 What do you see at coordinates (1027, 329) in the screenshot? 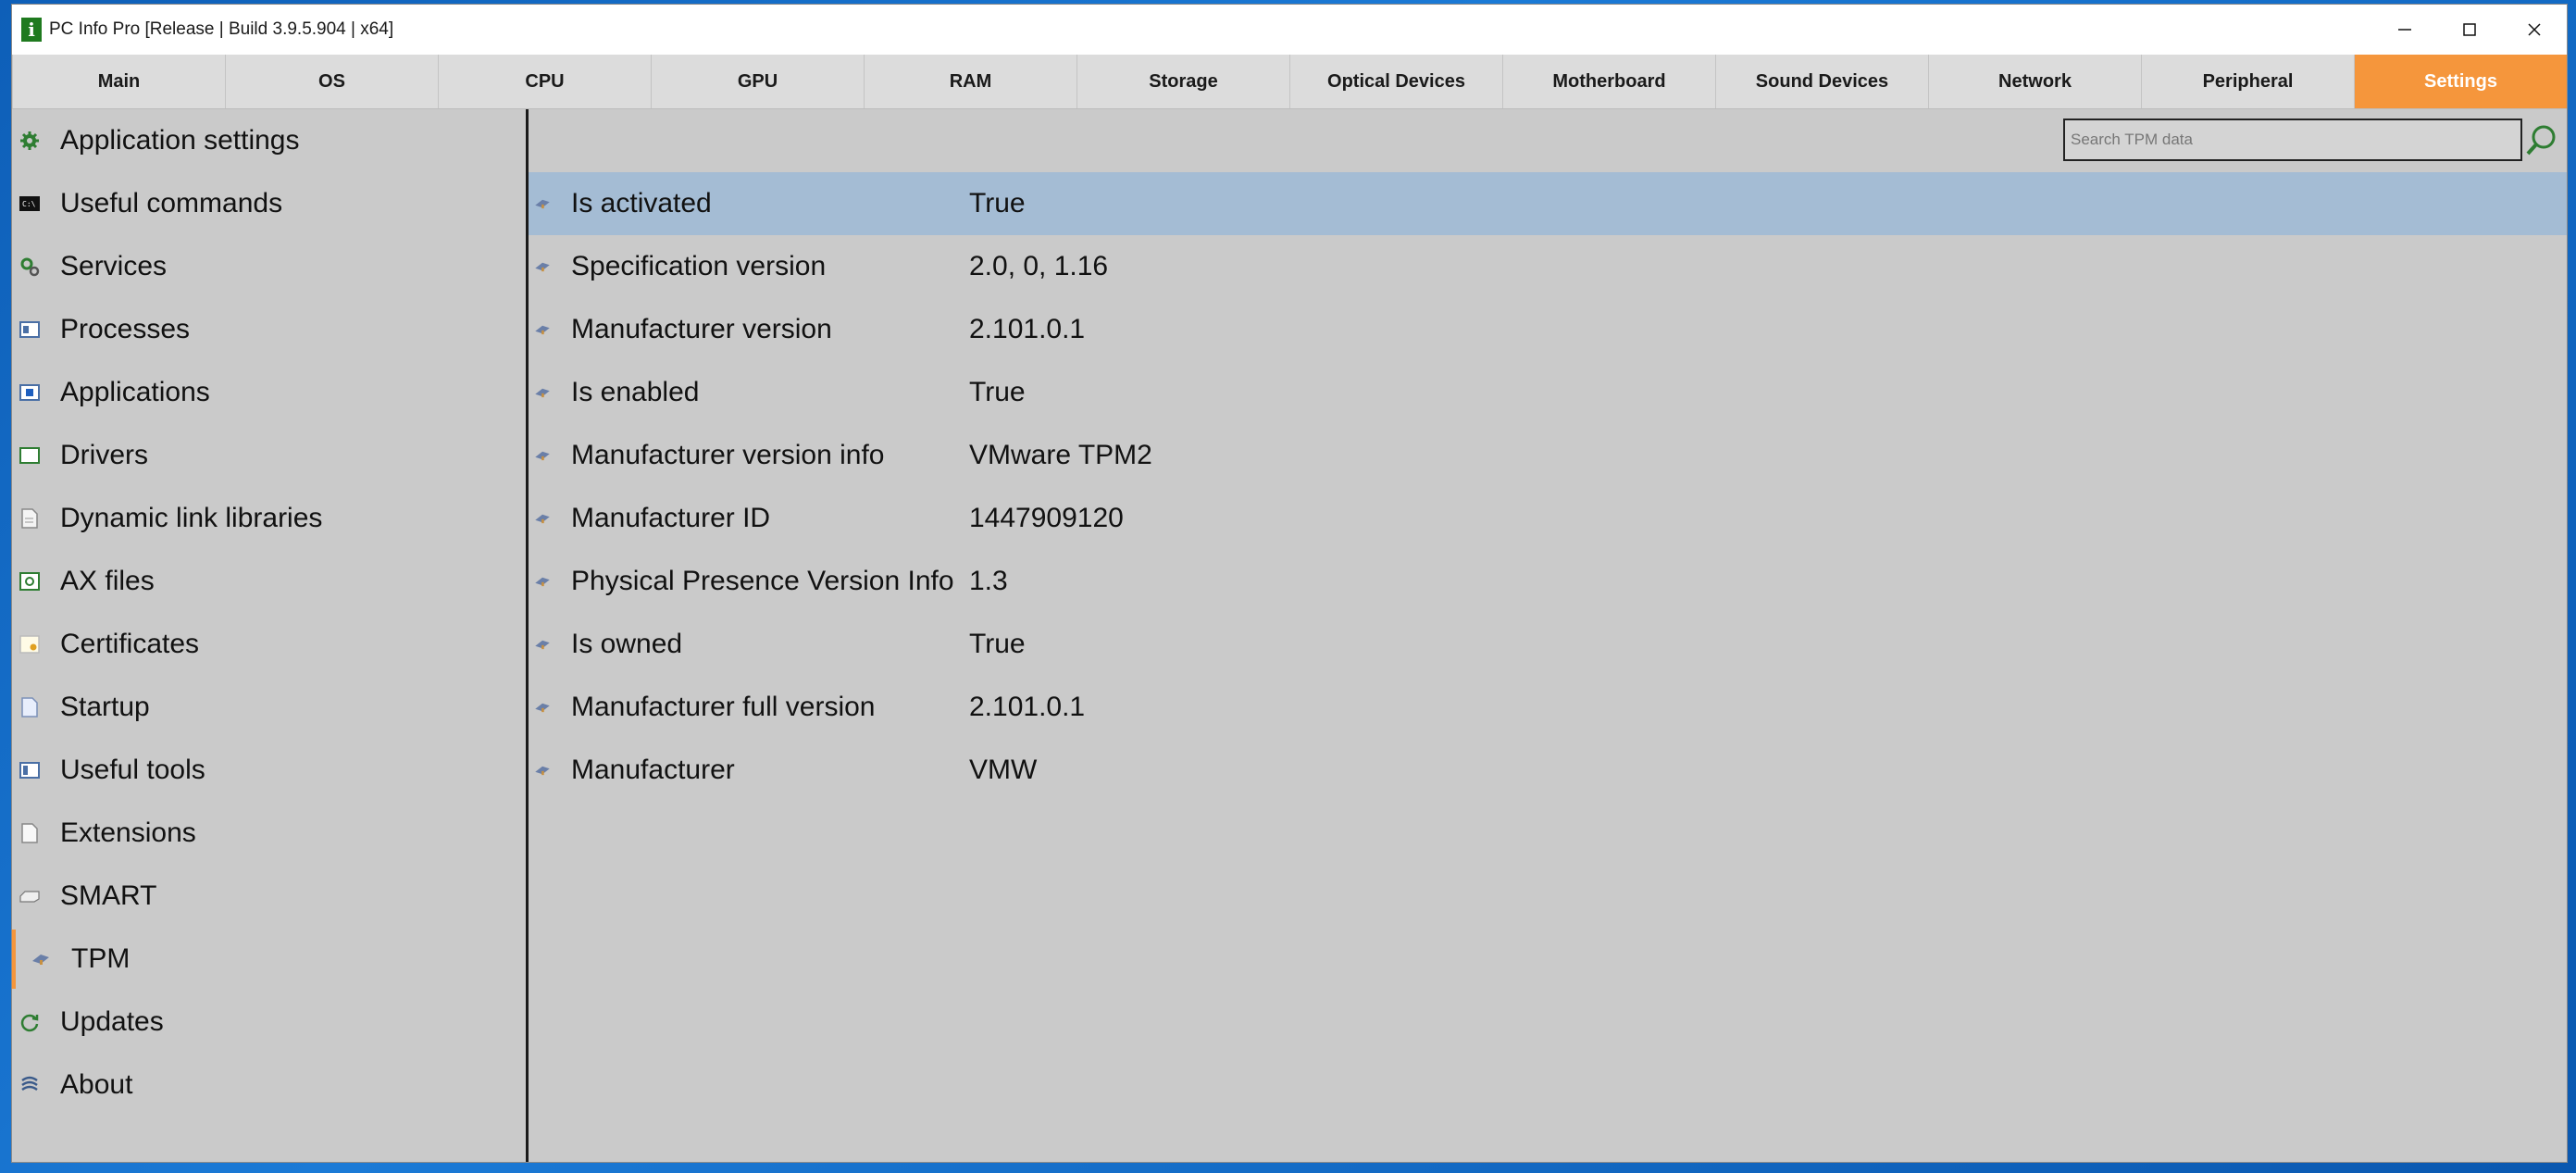
I see `property-value: 2.101.0.1` at bounding box center [1027, 329].